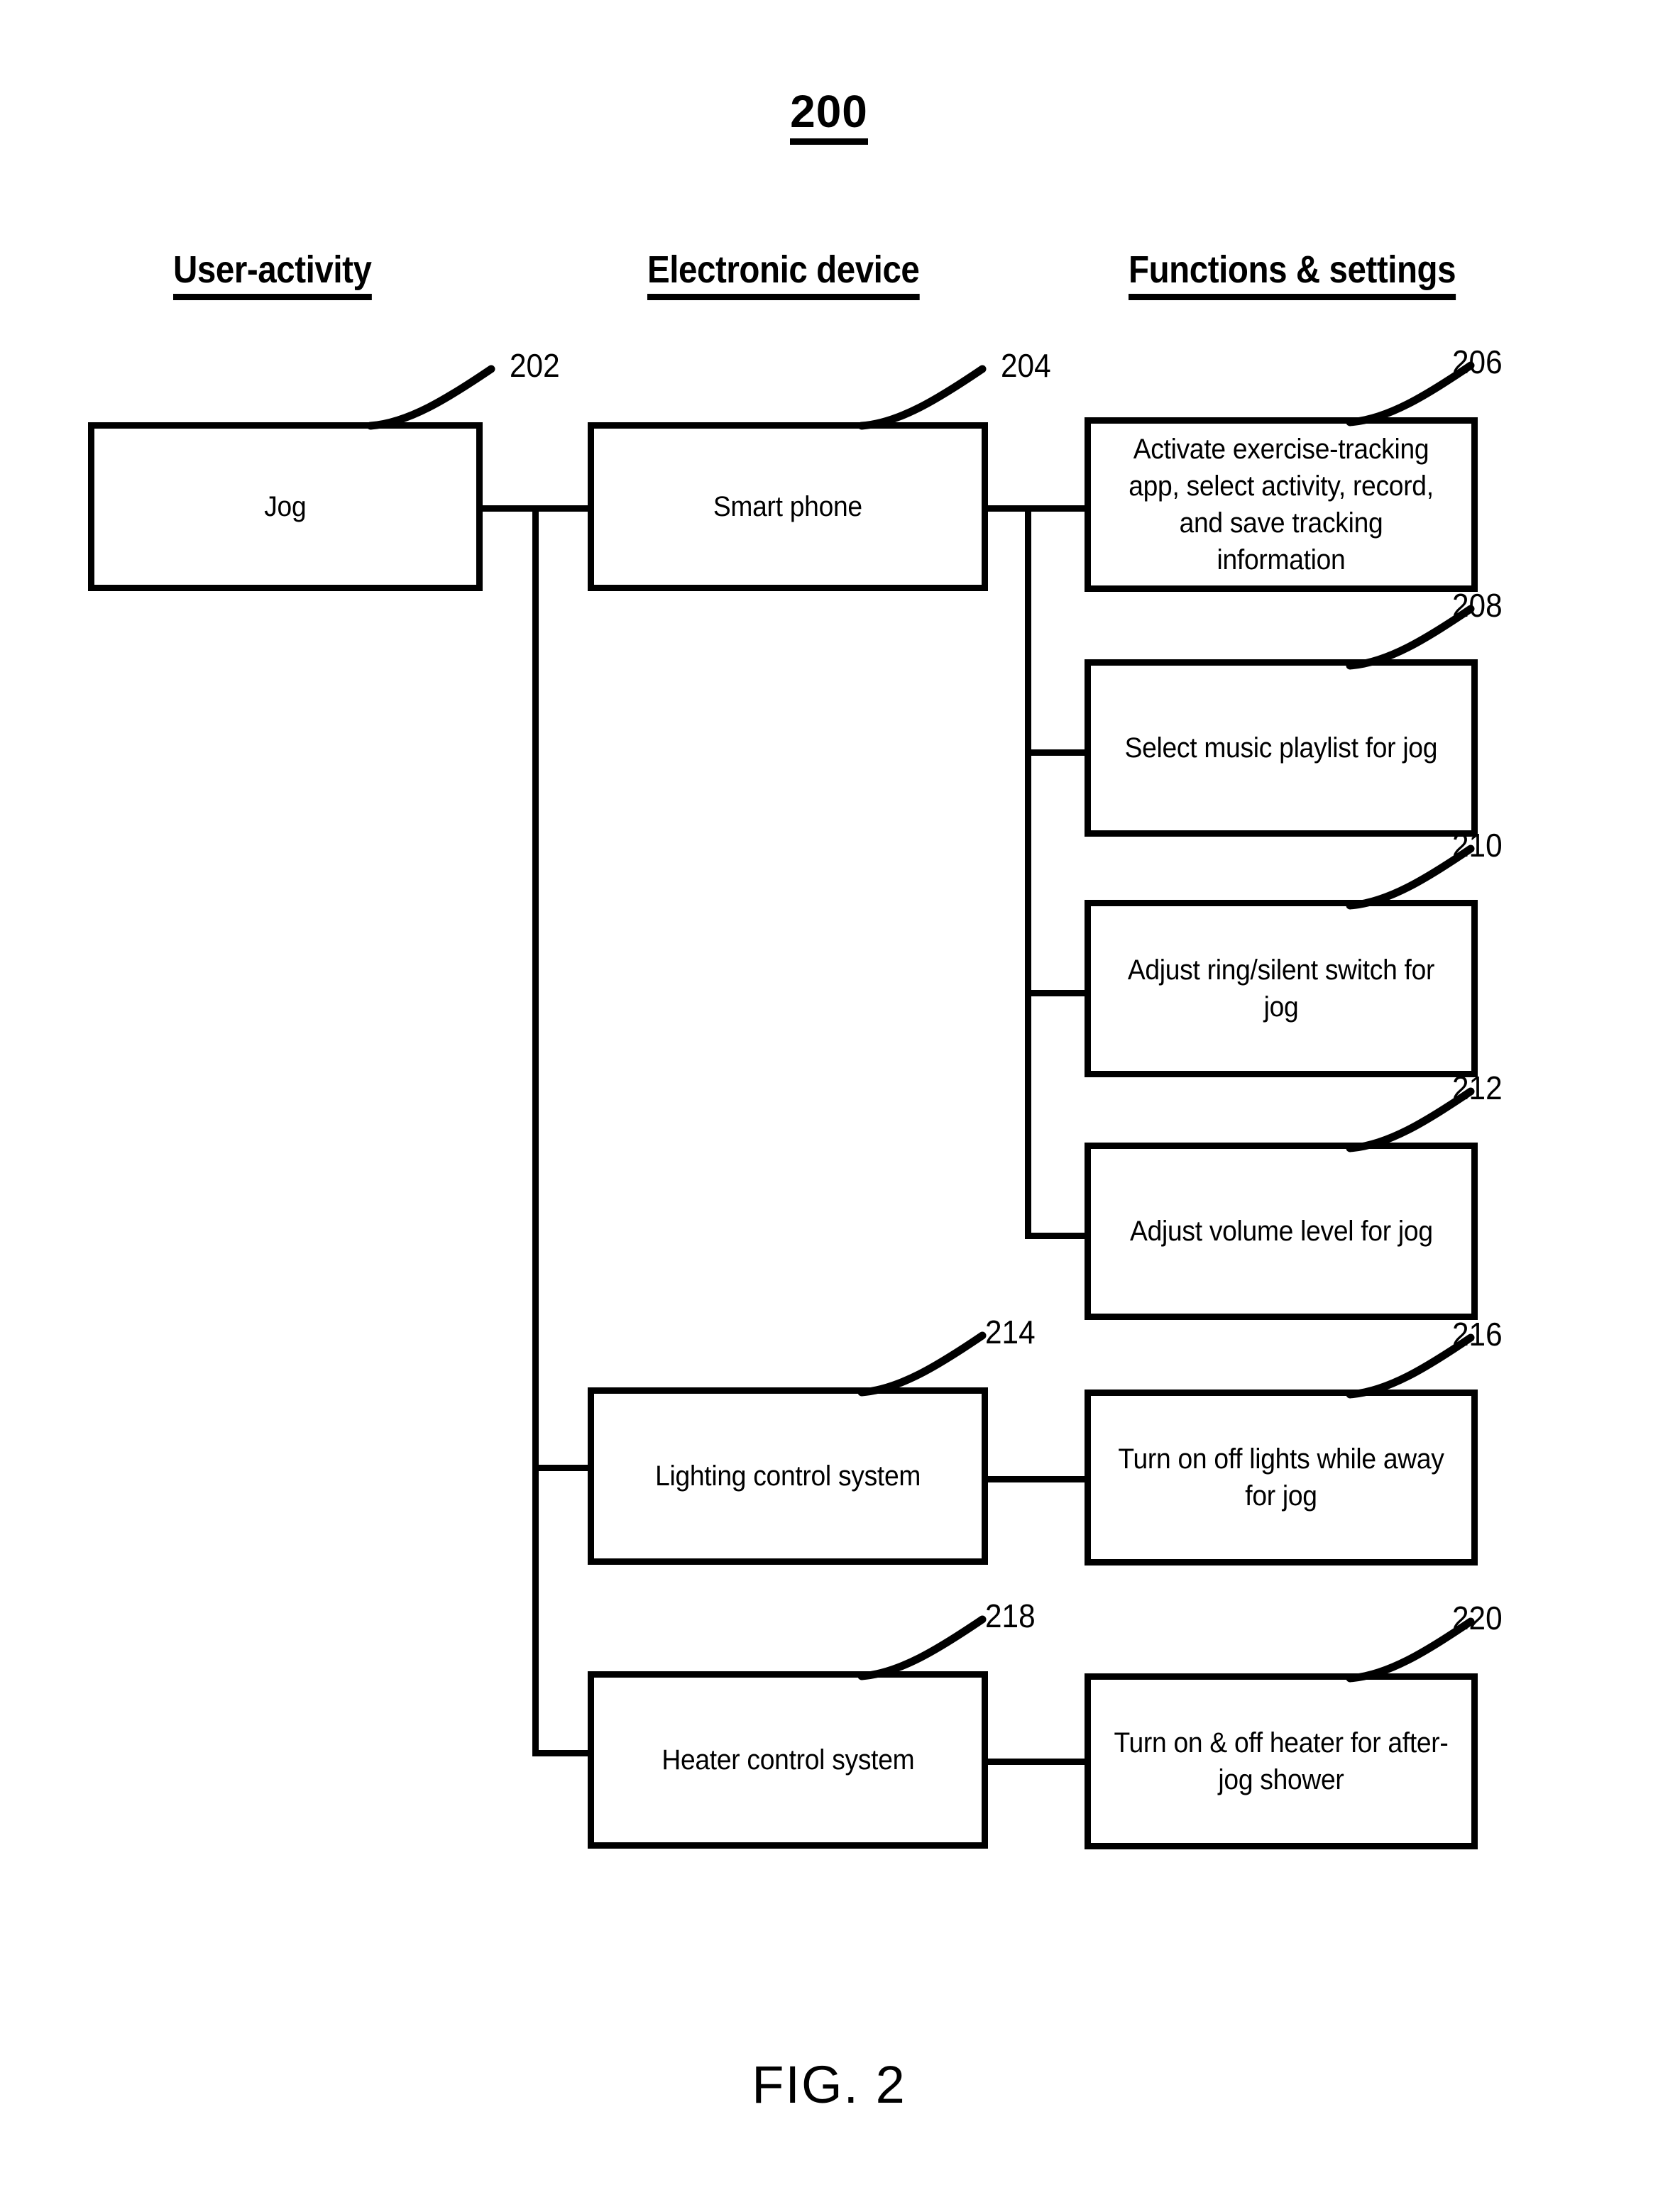  I want to click on node-210-ring-silent-switch: Adjust ring/silent switch for jog, so click(1281, 989).